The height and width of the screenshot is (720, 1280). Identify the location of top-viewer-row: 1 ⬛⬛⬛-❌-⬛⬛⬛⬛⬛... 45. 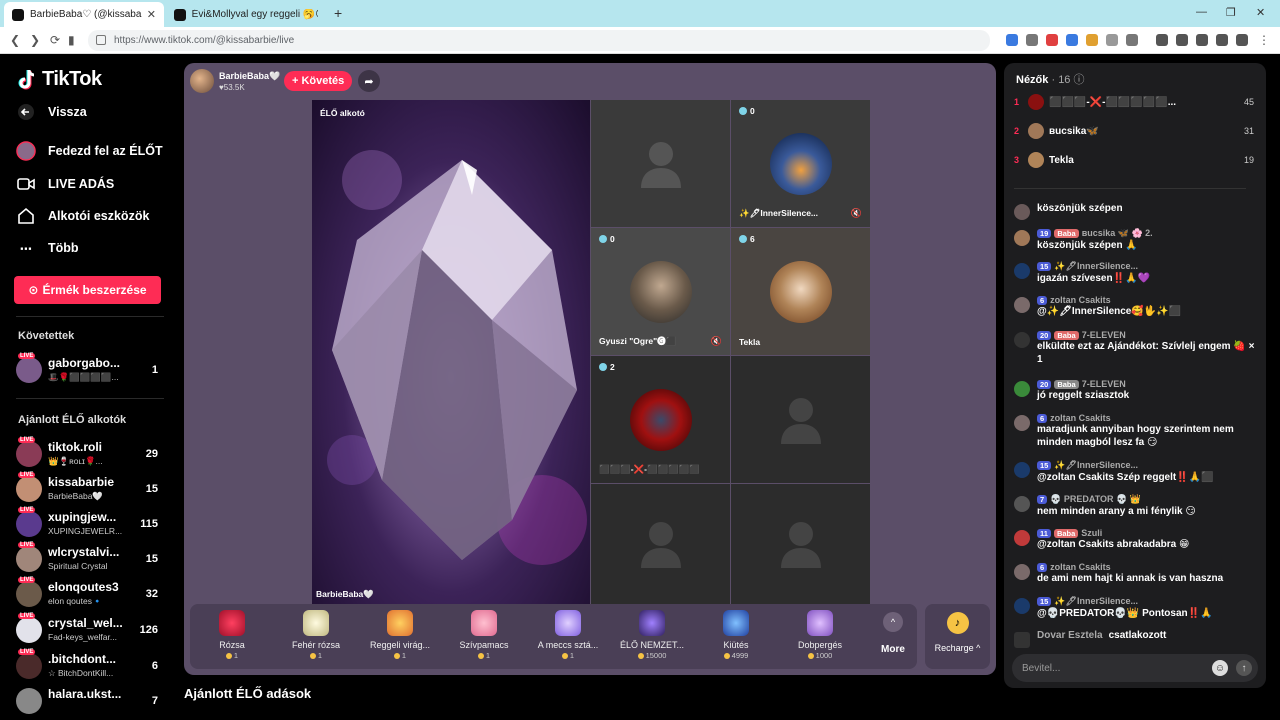
(1134, 102).